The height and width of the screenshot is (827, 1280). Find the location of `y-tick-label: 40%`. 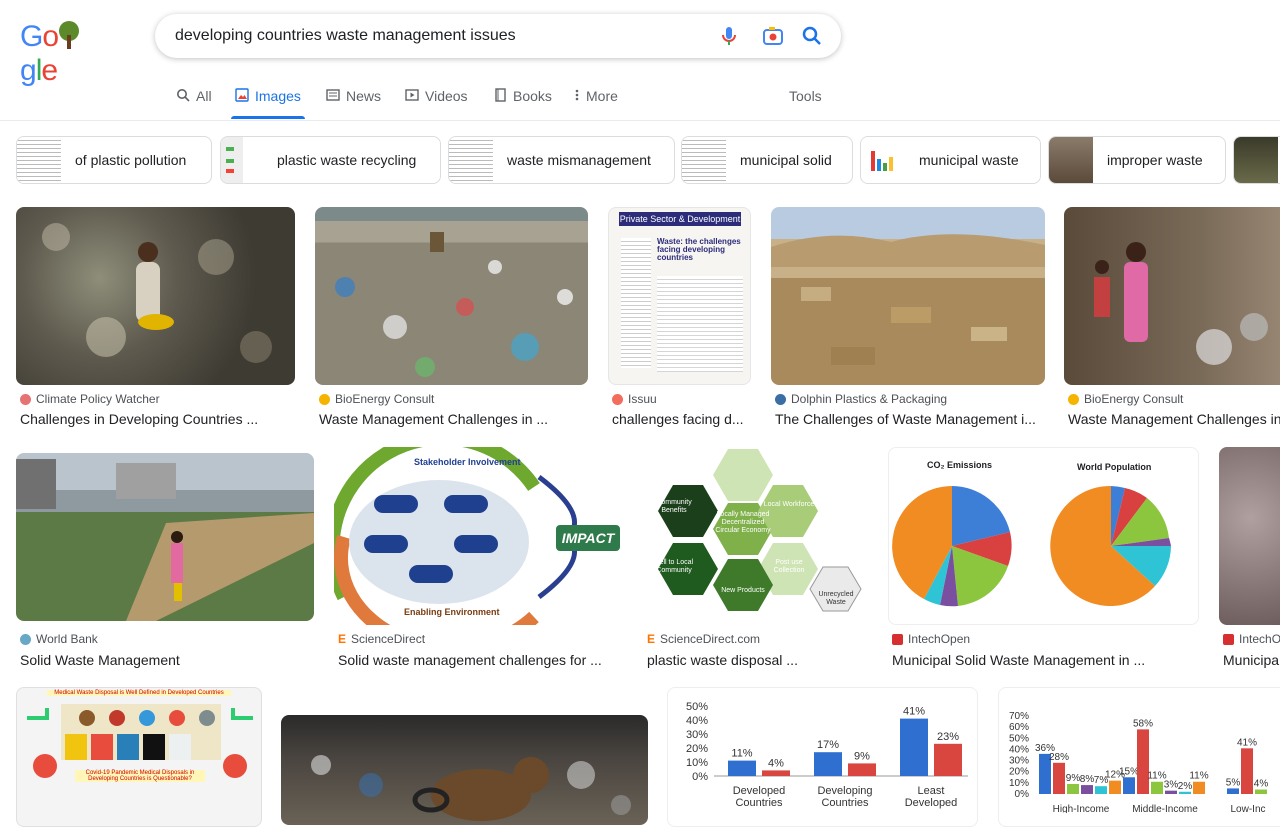

y-tick-label: 40% is located at coordinates (697, 721).